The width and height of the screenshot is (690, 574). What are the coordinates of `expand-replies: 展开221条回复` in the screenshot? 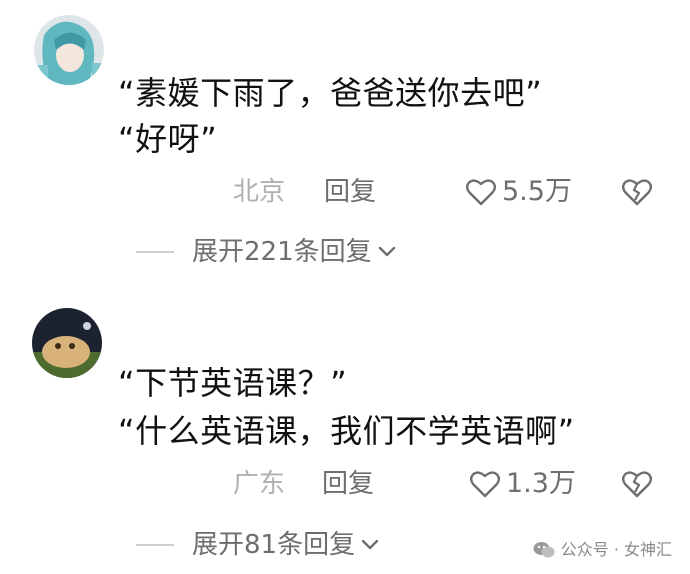 It's located at (266, 252).